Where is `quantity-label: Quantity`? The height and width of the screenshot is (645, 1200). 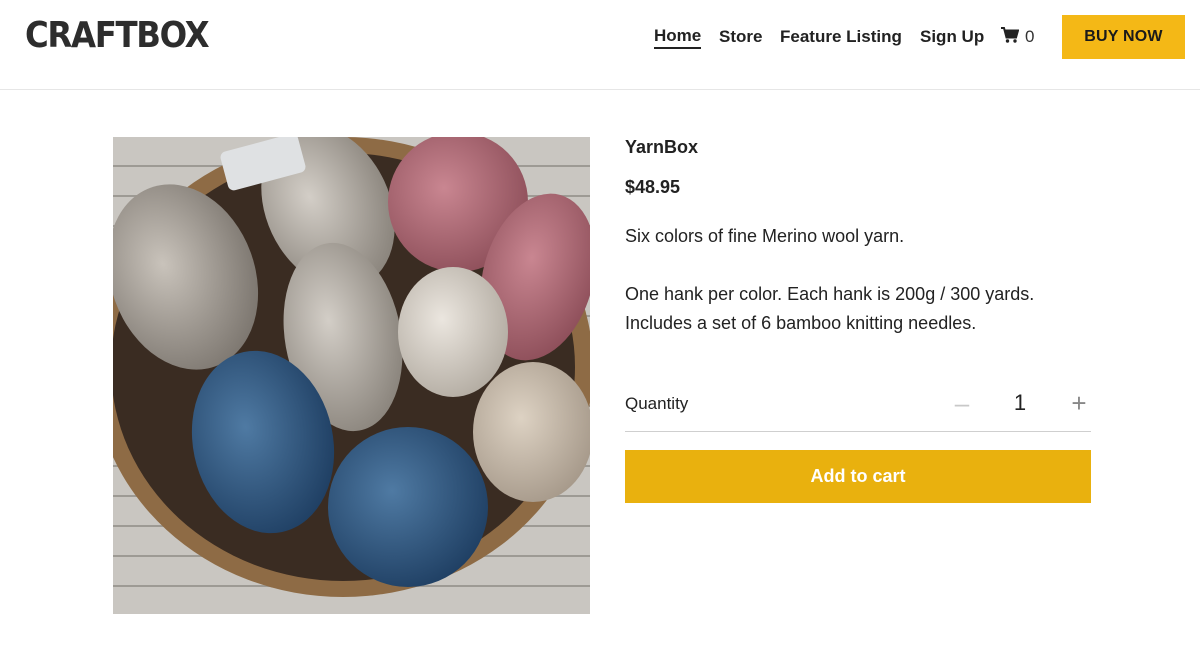 quantity-label: Quantity is located at coordinates (657, 403).